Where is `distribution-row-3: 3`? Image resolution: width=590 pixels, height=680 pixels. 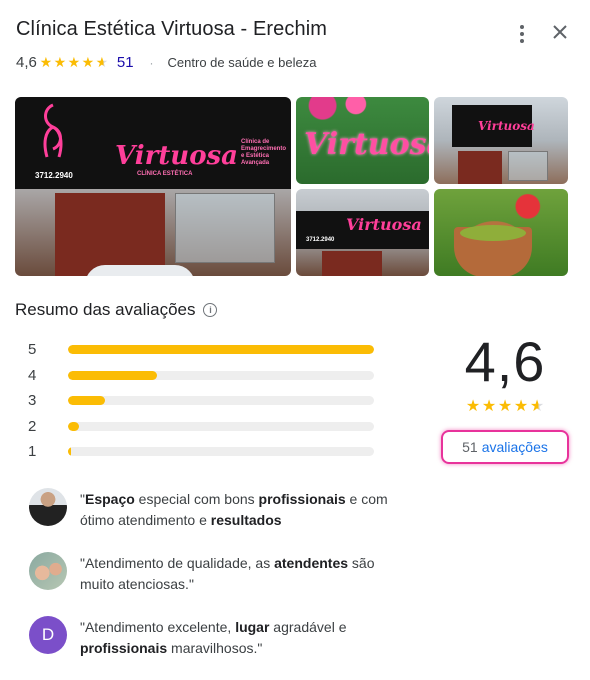
distribution-row-3: 3 is located at coordinates (201, 401).